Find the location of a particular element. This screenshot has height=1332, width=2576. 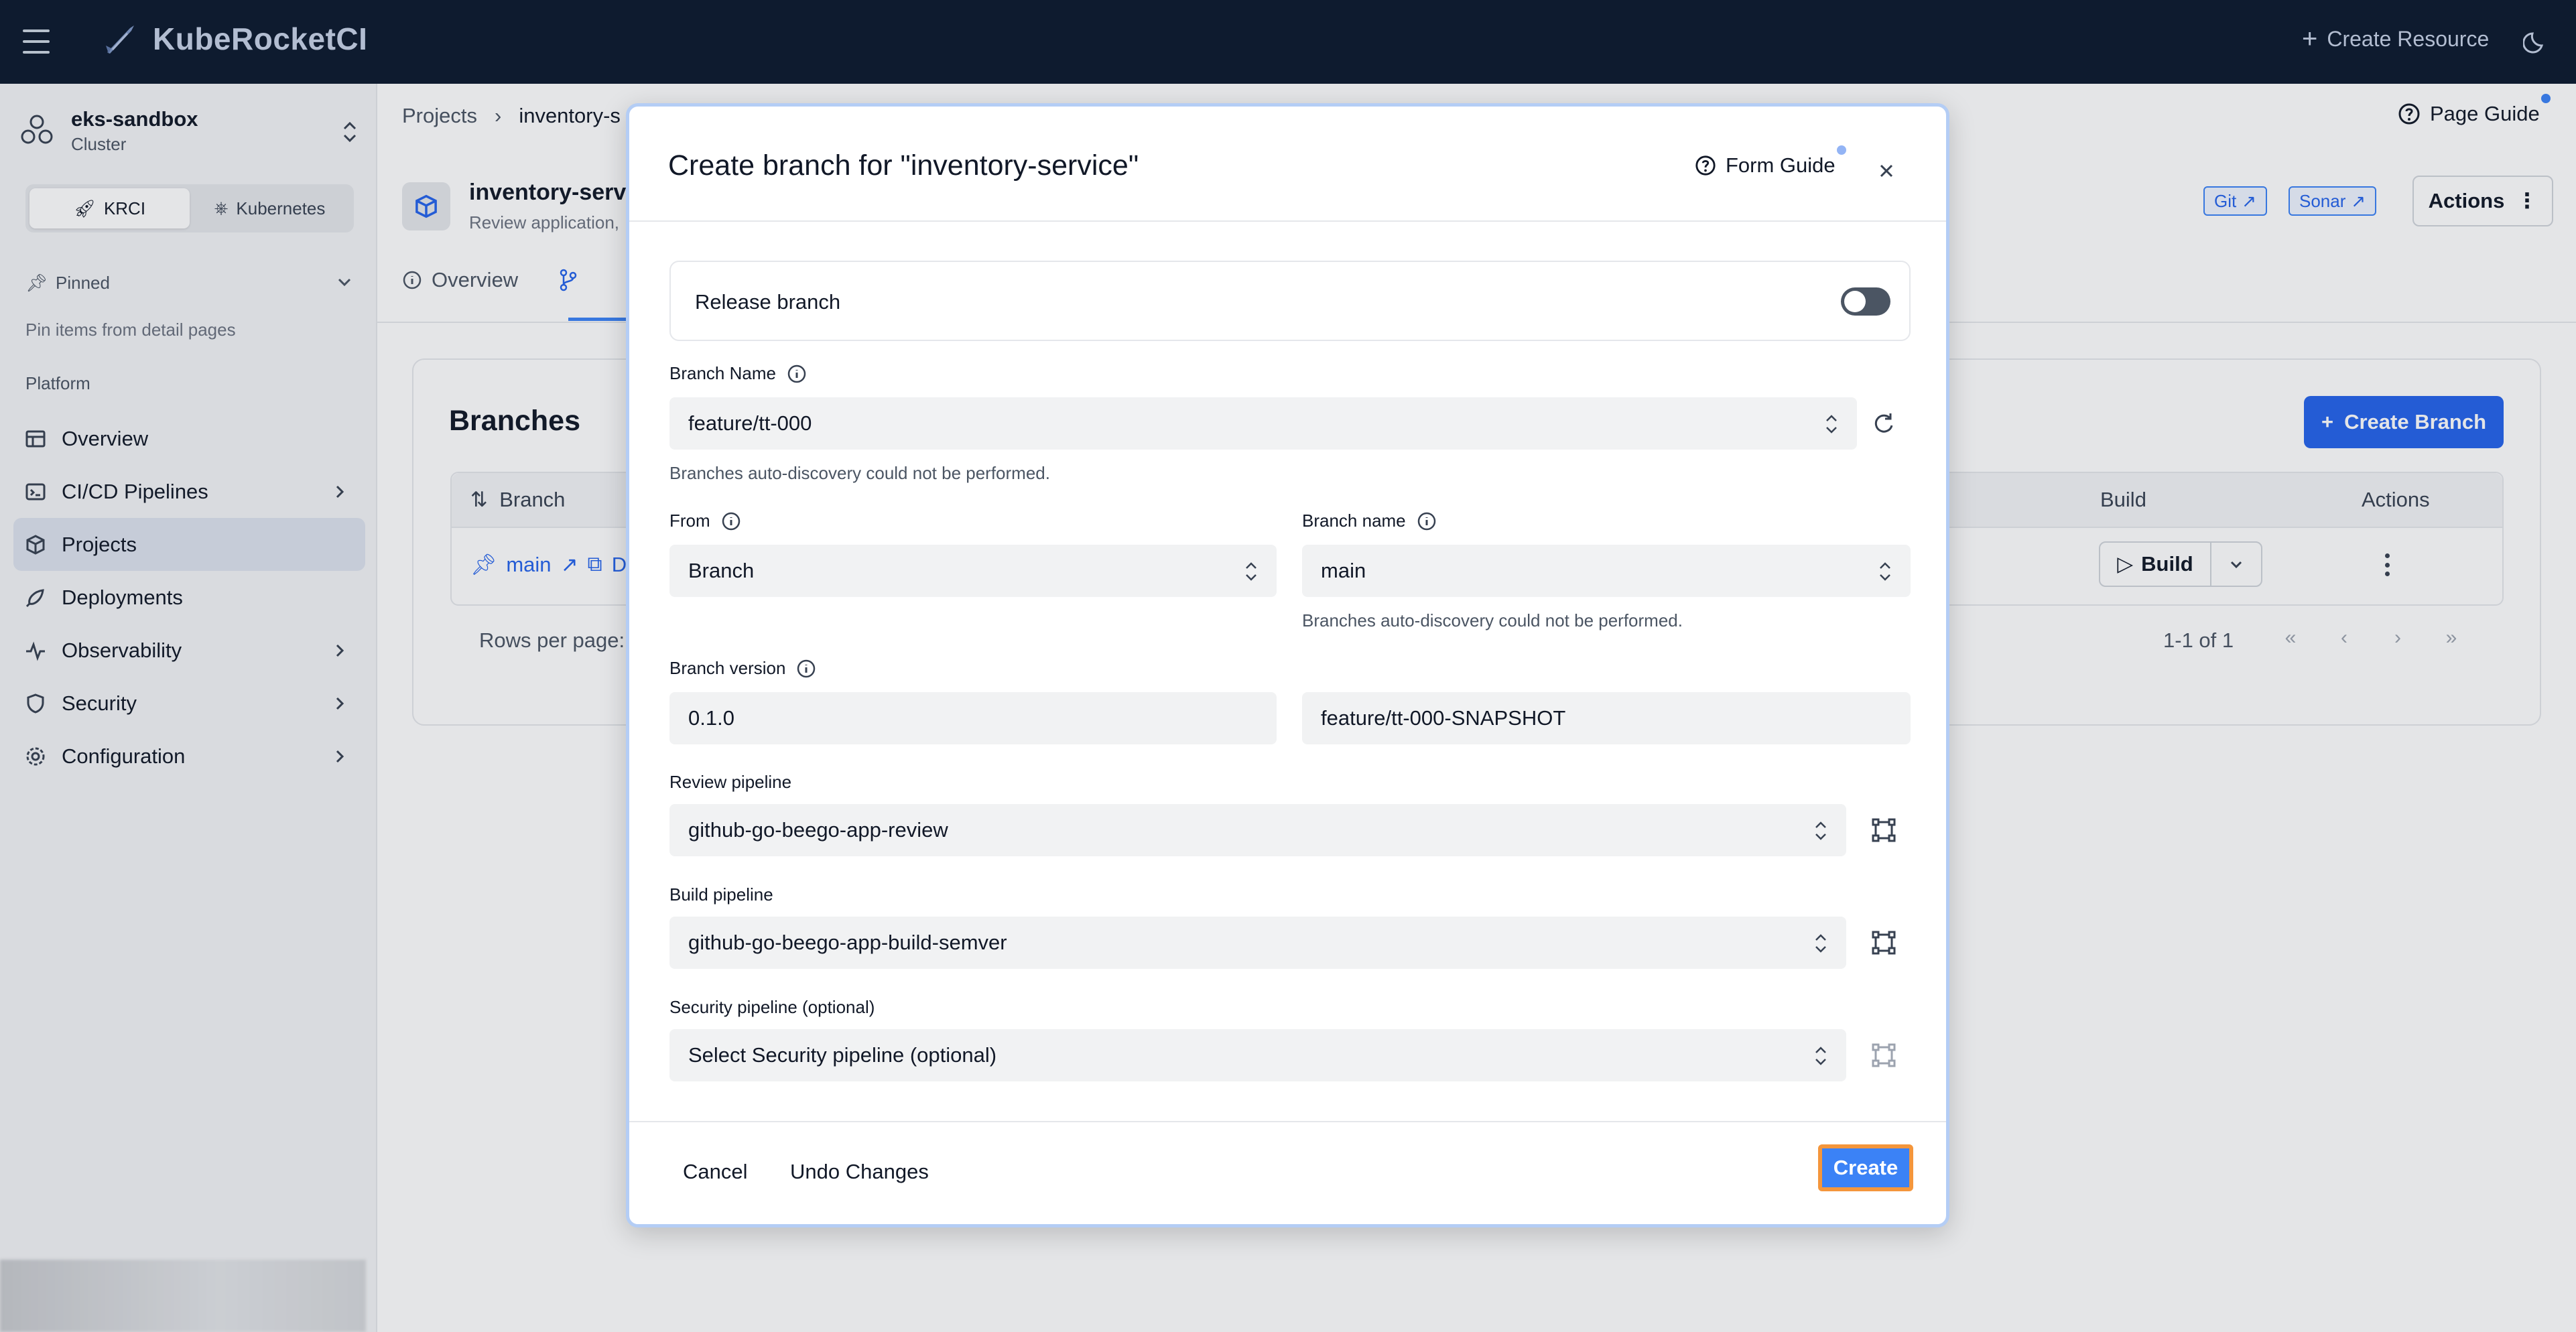

dialog-header-divider is located at coordinates (1287, 221).